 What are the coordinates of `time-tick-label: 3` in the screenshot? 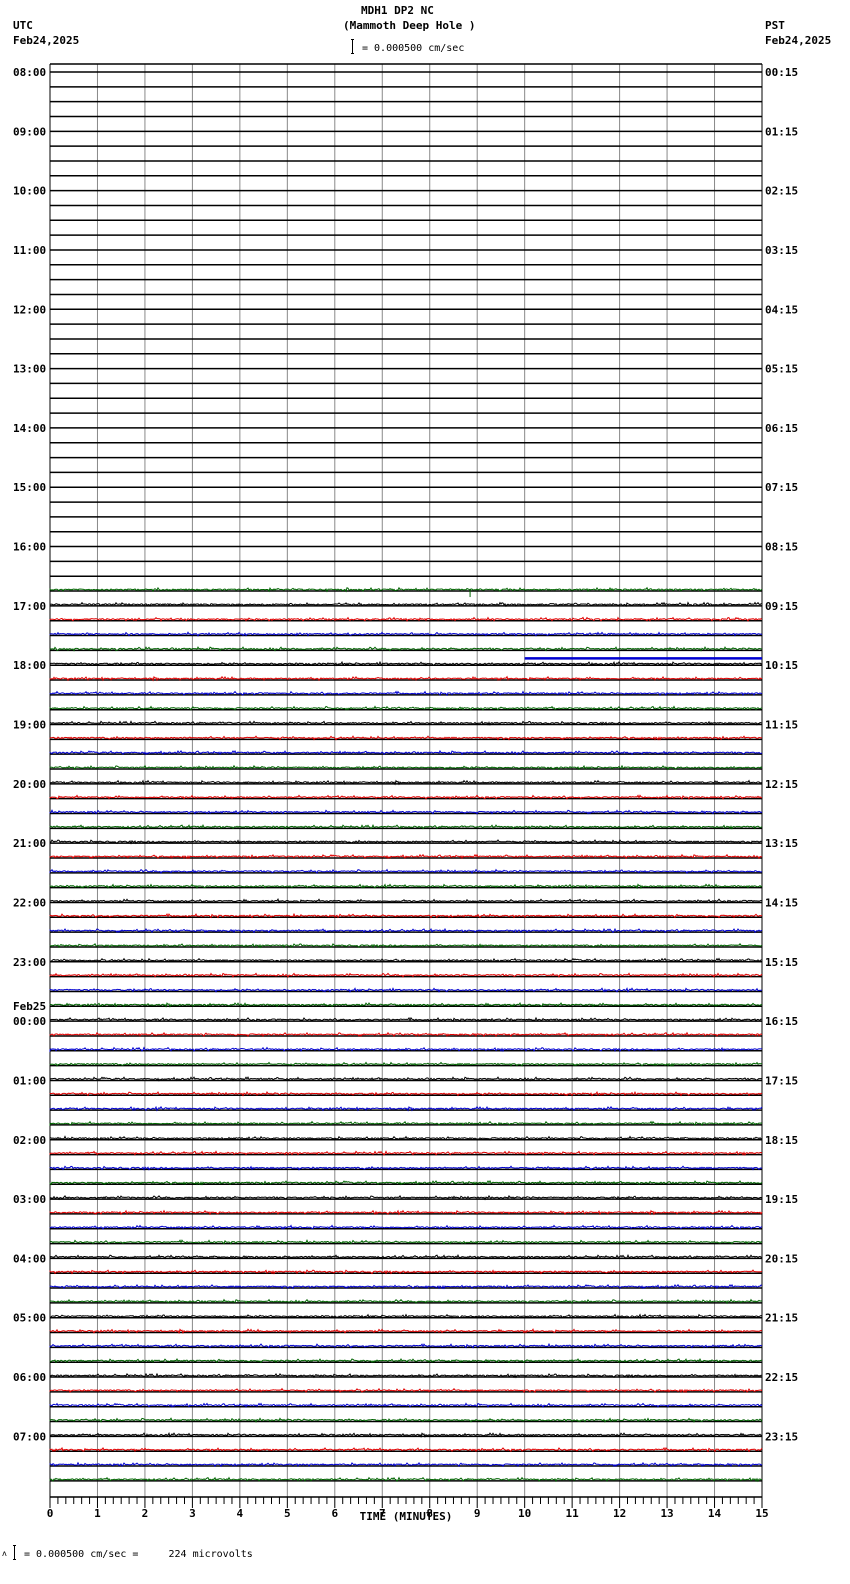 It's located at (192, 1513).